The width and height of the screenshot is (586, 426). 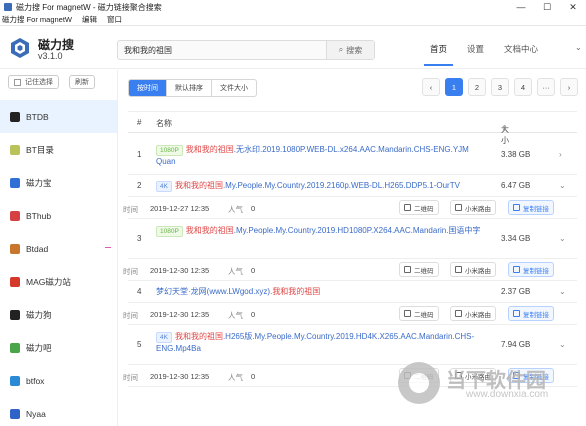 I want to click on maximize-button: ☐, so click(x=547, y=7).